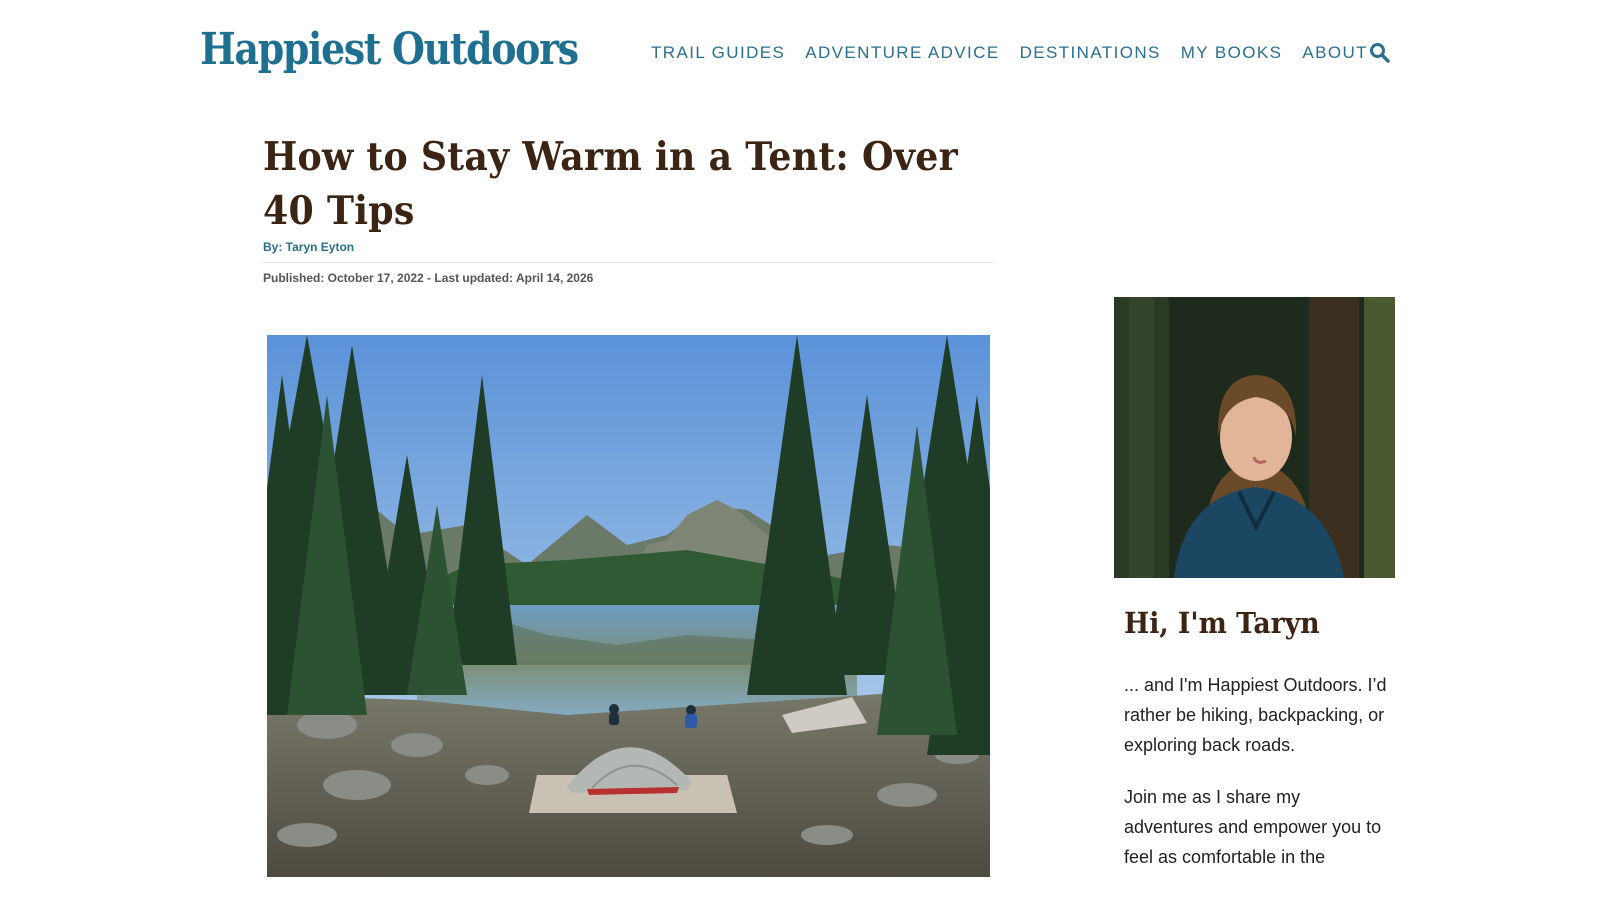 Image resolution: width=1600 pixels, height=900 pixels. I want to click on nav-about: ABOUT, so click(1335, 53).